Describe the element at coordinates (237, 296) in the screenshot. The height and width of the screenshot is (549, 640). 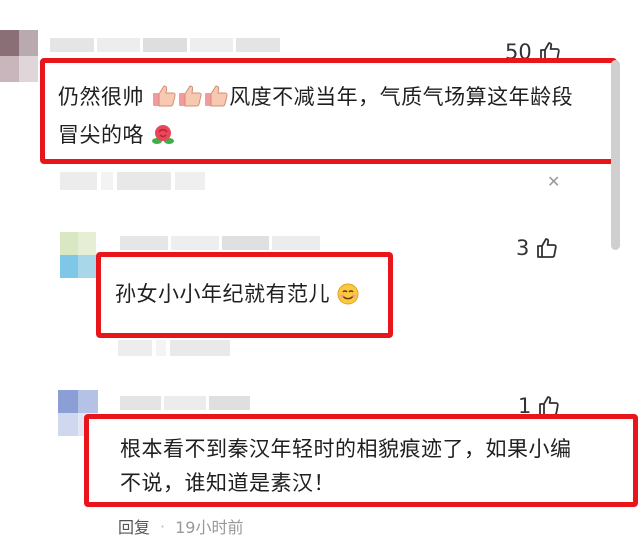
I see `comment-text: 孙女小小年纪就有范儿` at that location.